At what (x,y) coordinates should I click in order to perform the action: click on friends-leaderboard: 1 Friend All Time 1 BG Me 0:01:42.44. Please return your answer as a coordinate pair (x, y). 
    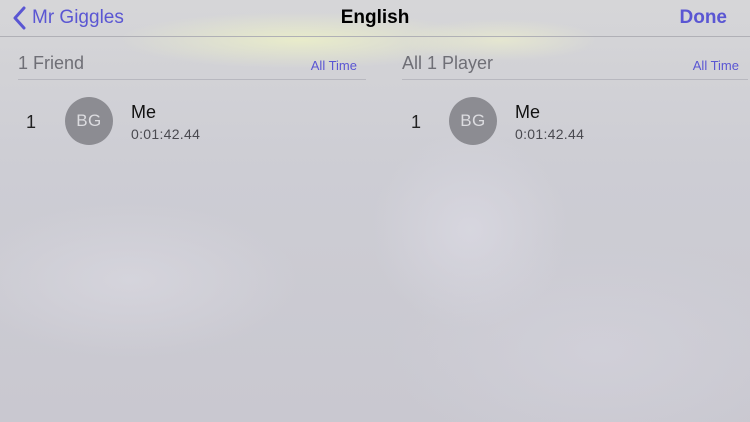
    Looking at the image, I should click on (192, 101).